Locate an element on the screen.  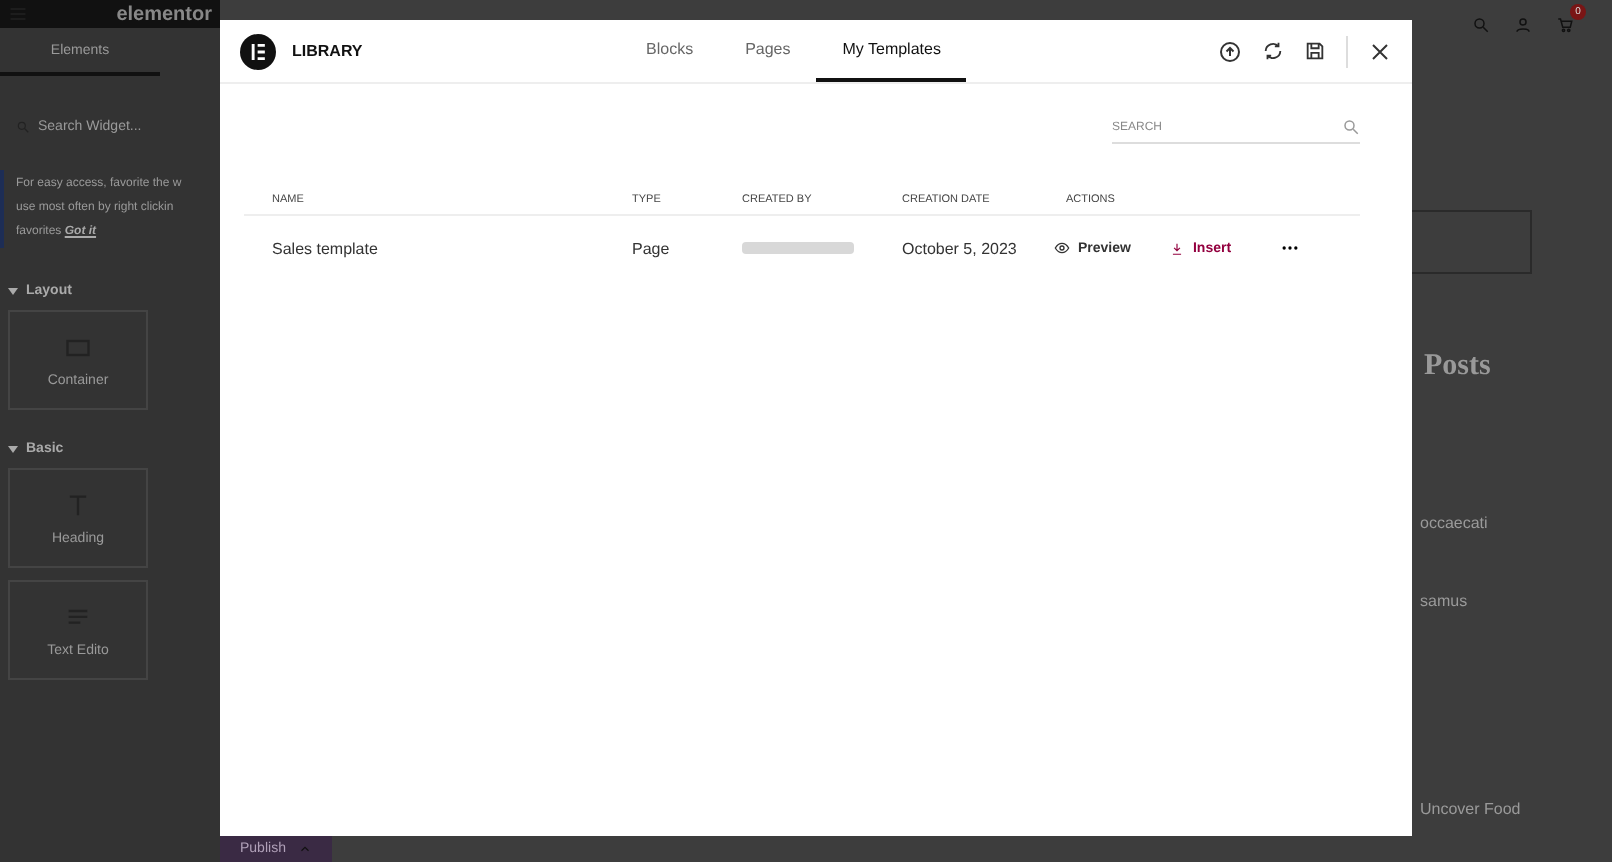
sync-button is located at coordinates (1273, 51).